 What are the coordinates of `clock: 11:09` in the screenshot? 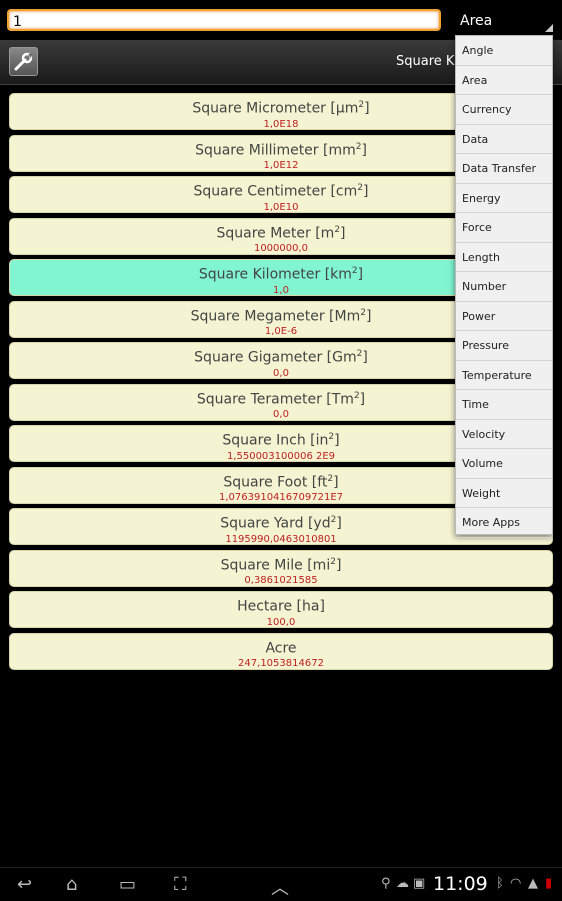 It's located at (460, 884).